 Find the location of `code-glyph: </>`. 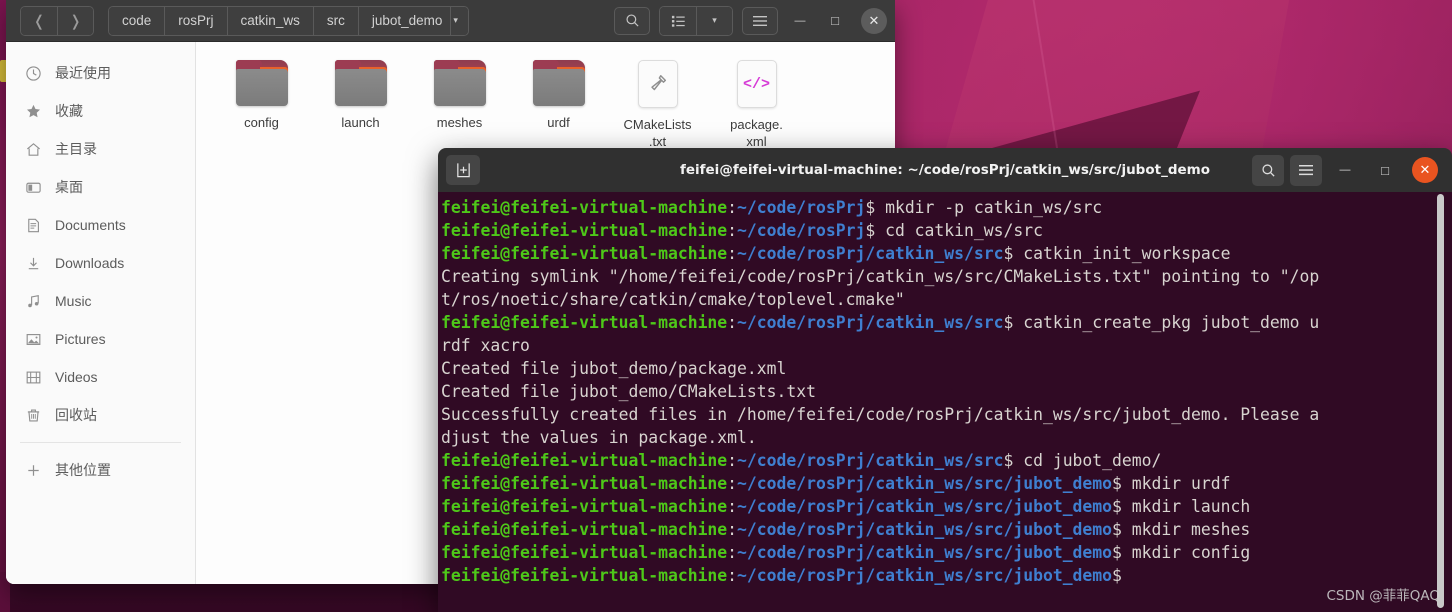

code-glyph: </> is located at coordinates (756, 84).